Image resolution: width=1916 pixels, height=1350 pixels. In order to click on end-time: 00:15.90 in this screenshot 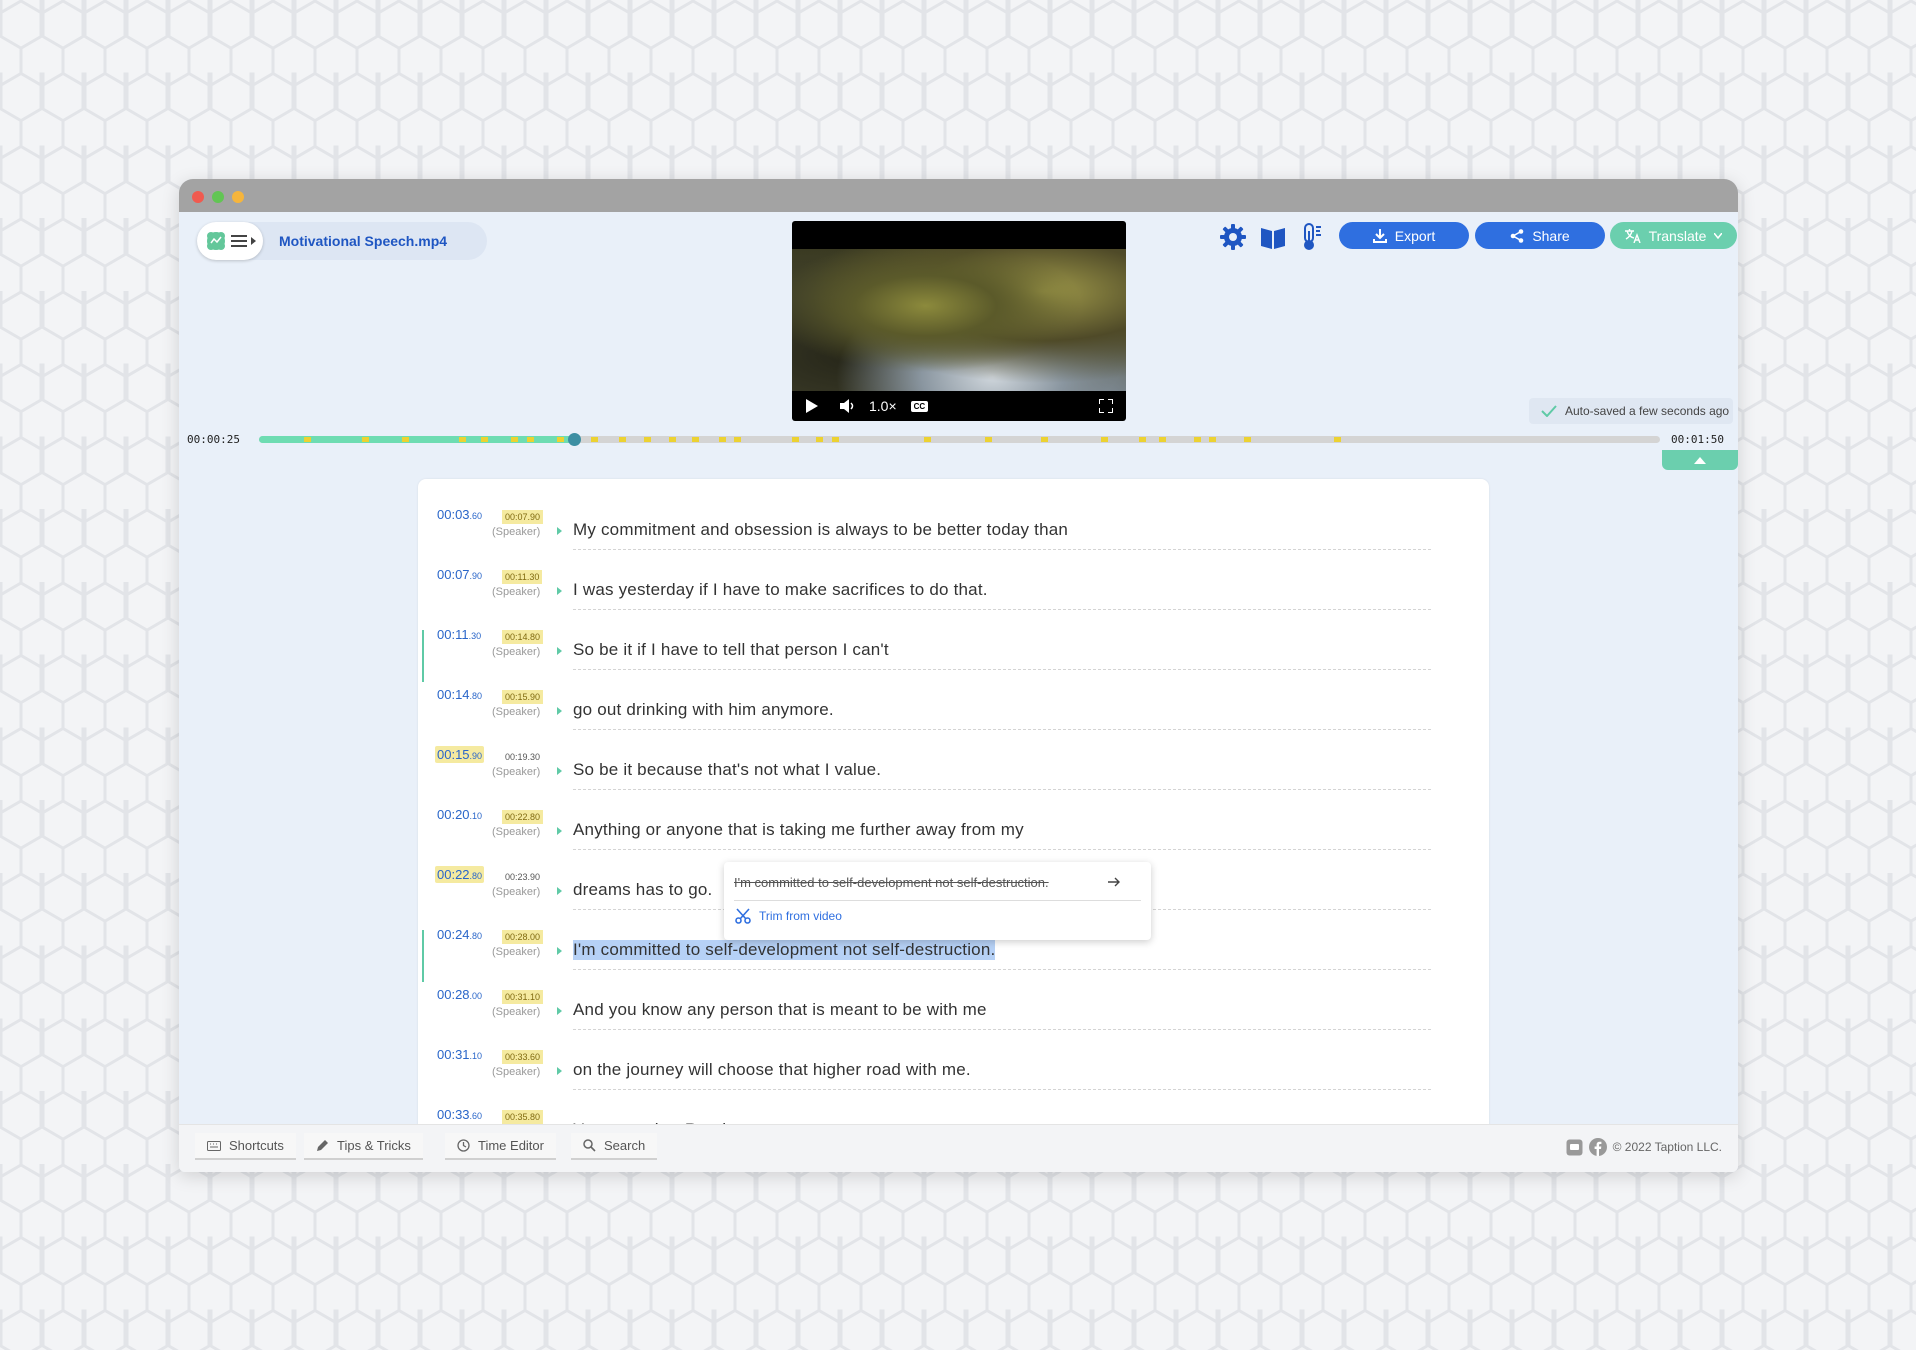, I will do `click(523, 697)`.